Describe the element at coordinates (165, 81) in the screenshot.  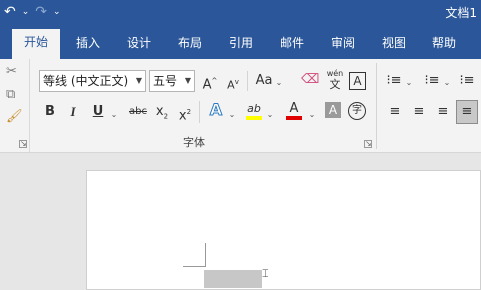
I see `font-size-value: 五号` at that location.